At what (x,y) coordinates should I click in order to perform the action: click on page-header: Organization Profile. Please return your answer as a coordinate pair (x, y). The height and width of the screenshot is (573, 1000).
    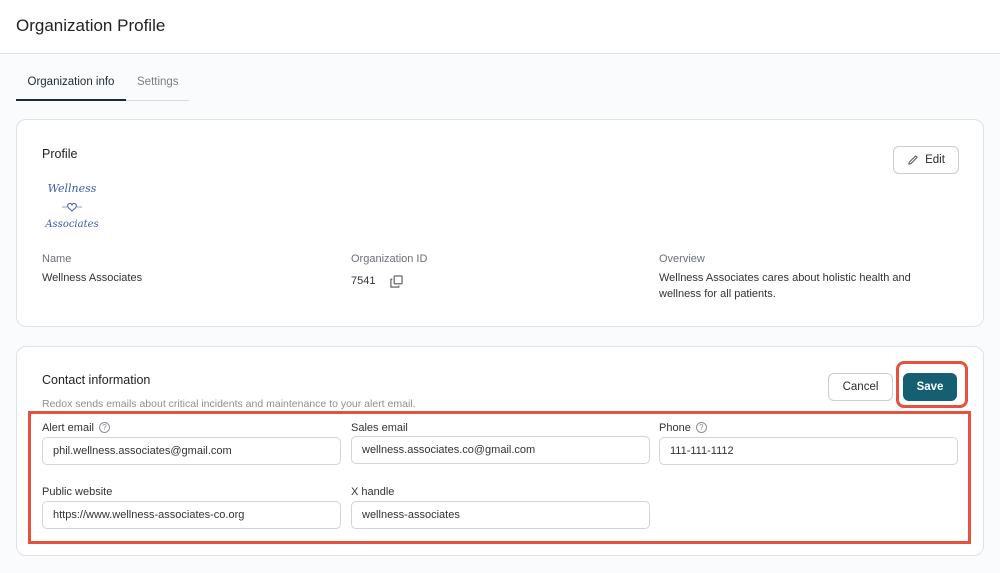
    Looking at the image, I should click on (500, 27).